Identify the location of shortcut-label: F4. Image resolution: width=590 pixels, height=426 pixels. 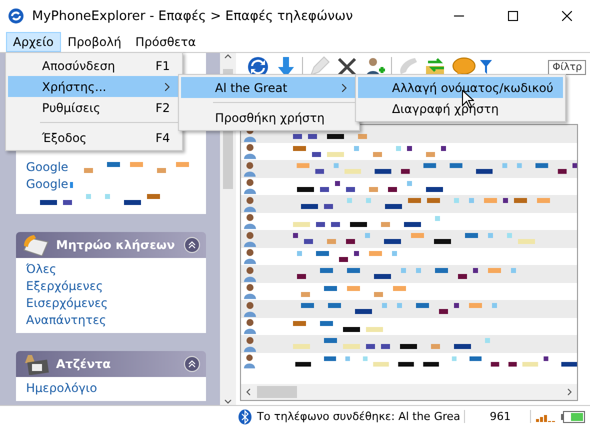
(162, 137).